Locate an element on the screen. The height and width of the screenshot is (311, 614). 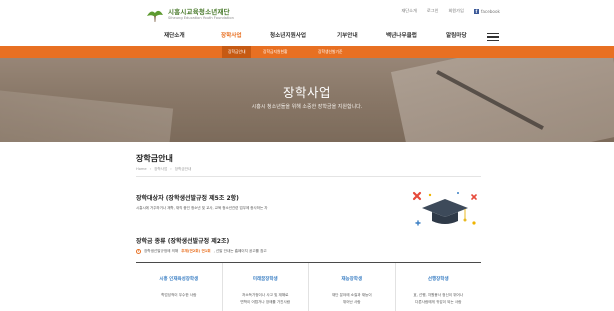
info-icon: ! is located at coordinates (138, 251).